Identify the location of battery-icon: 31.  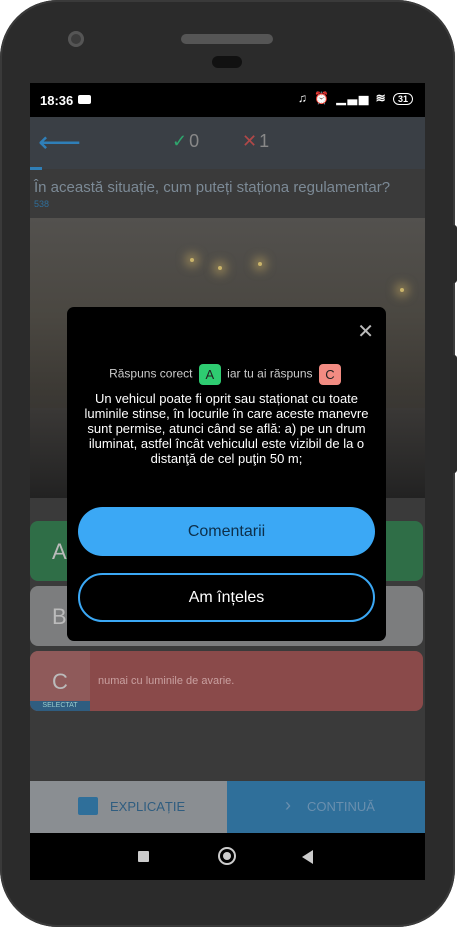
(402, 98).